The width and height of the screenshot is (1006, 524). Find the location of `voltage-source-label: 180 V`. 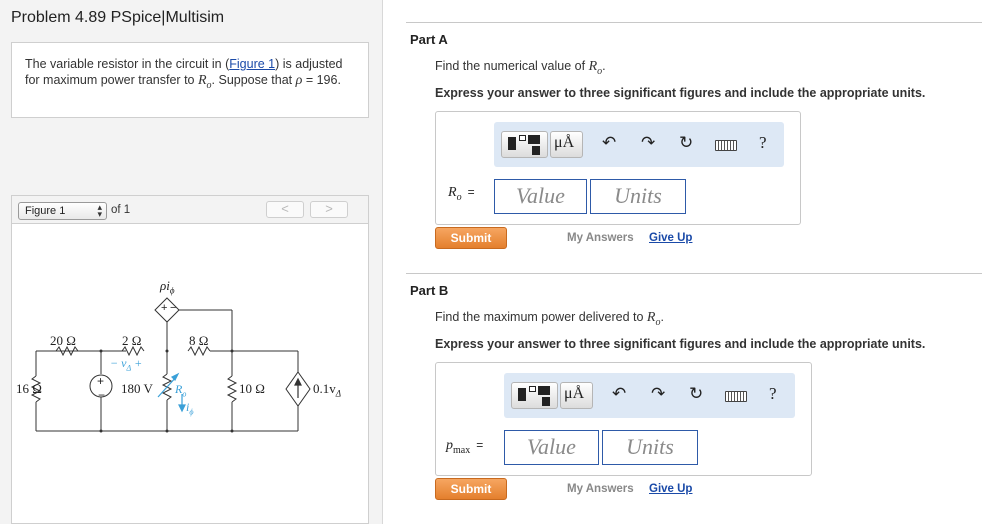

voltage-source-label: 180 V is located at coordinates (137, 388).